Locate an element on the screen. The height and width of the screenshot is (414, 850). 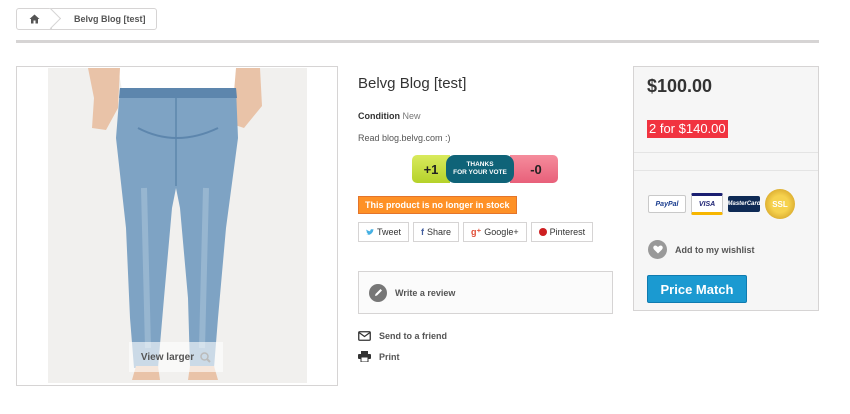
google-plus-button: g⁺ Google+ is located at coordinates (495, 232).